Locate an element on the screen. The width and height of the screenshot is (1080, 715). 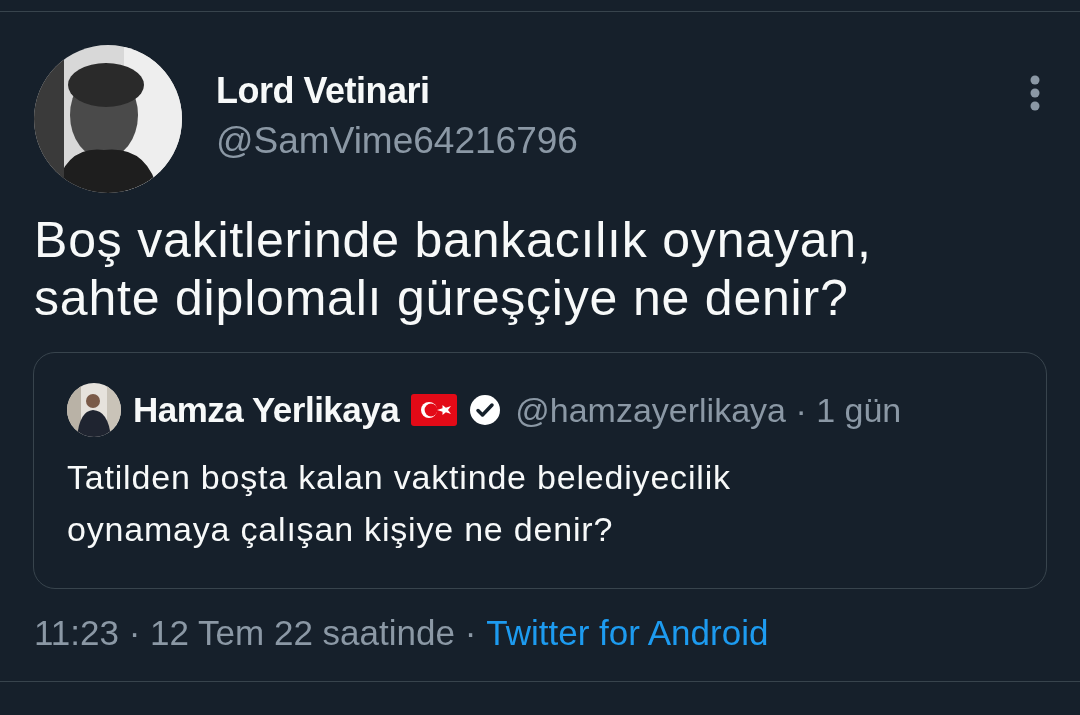
source-link: Twitter for Android is located at coordinates (627, 632).